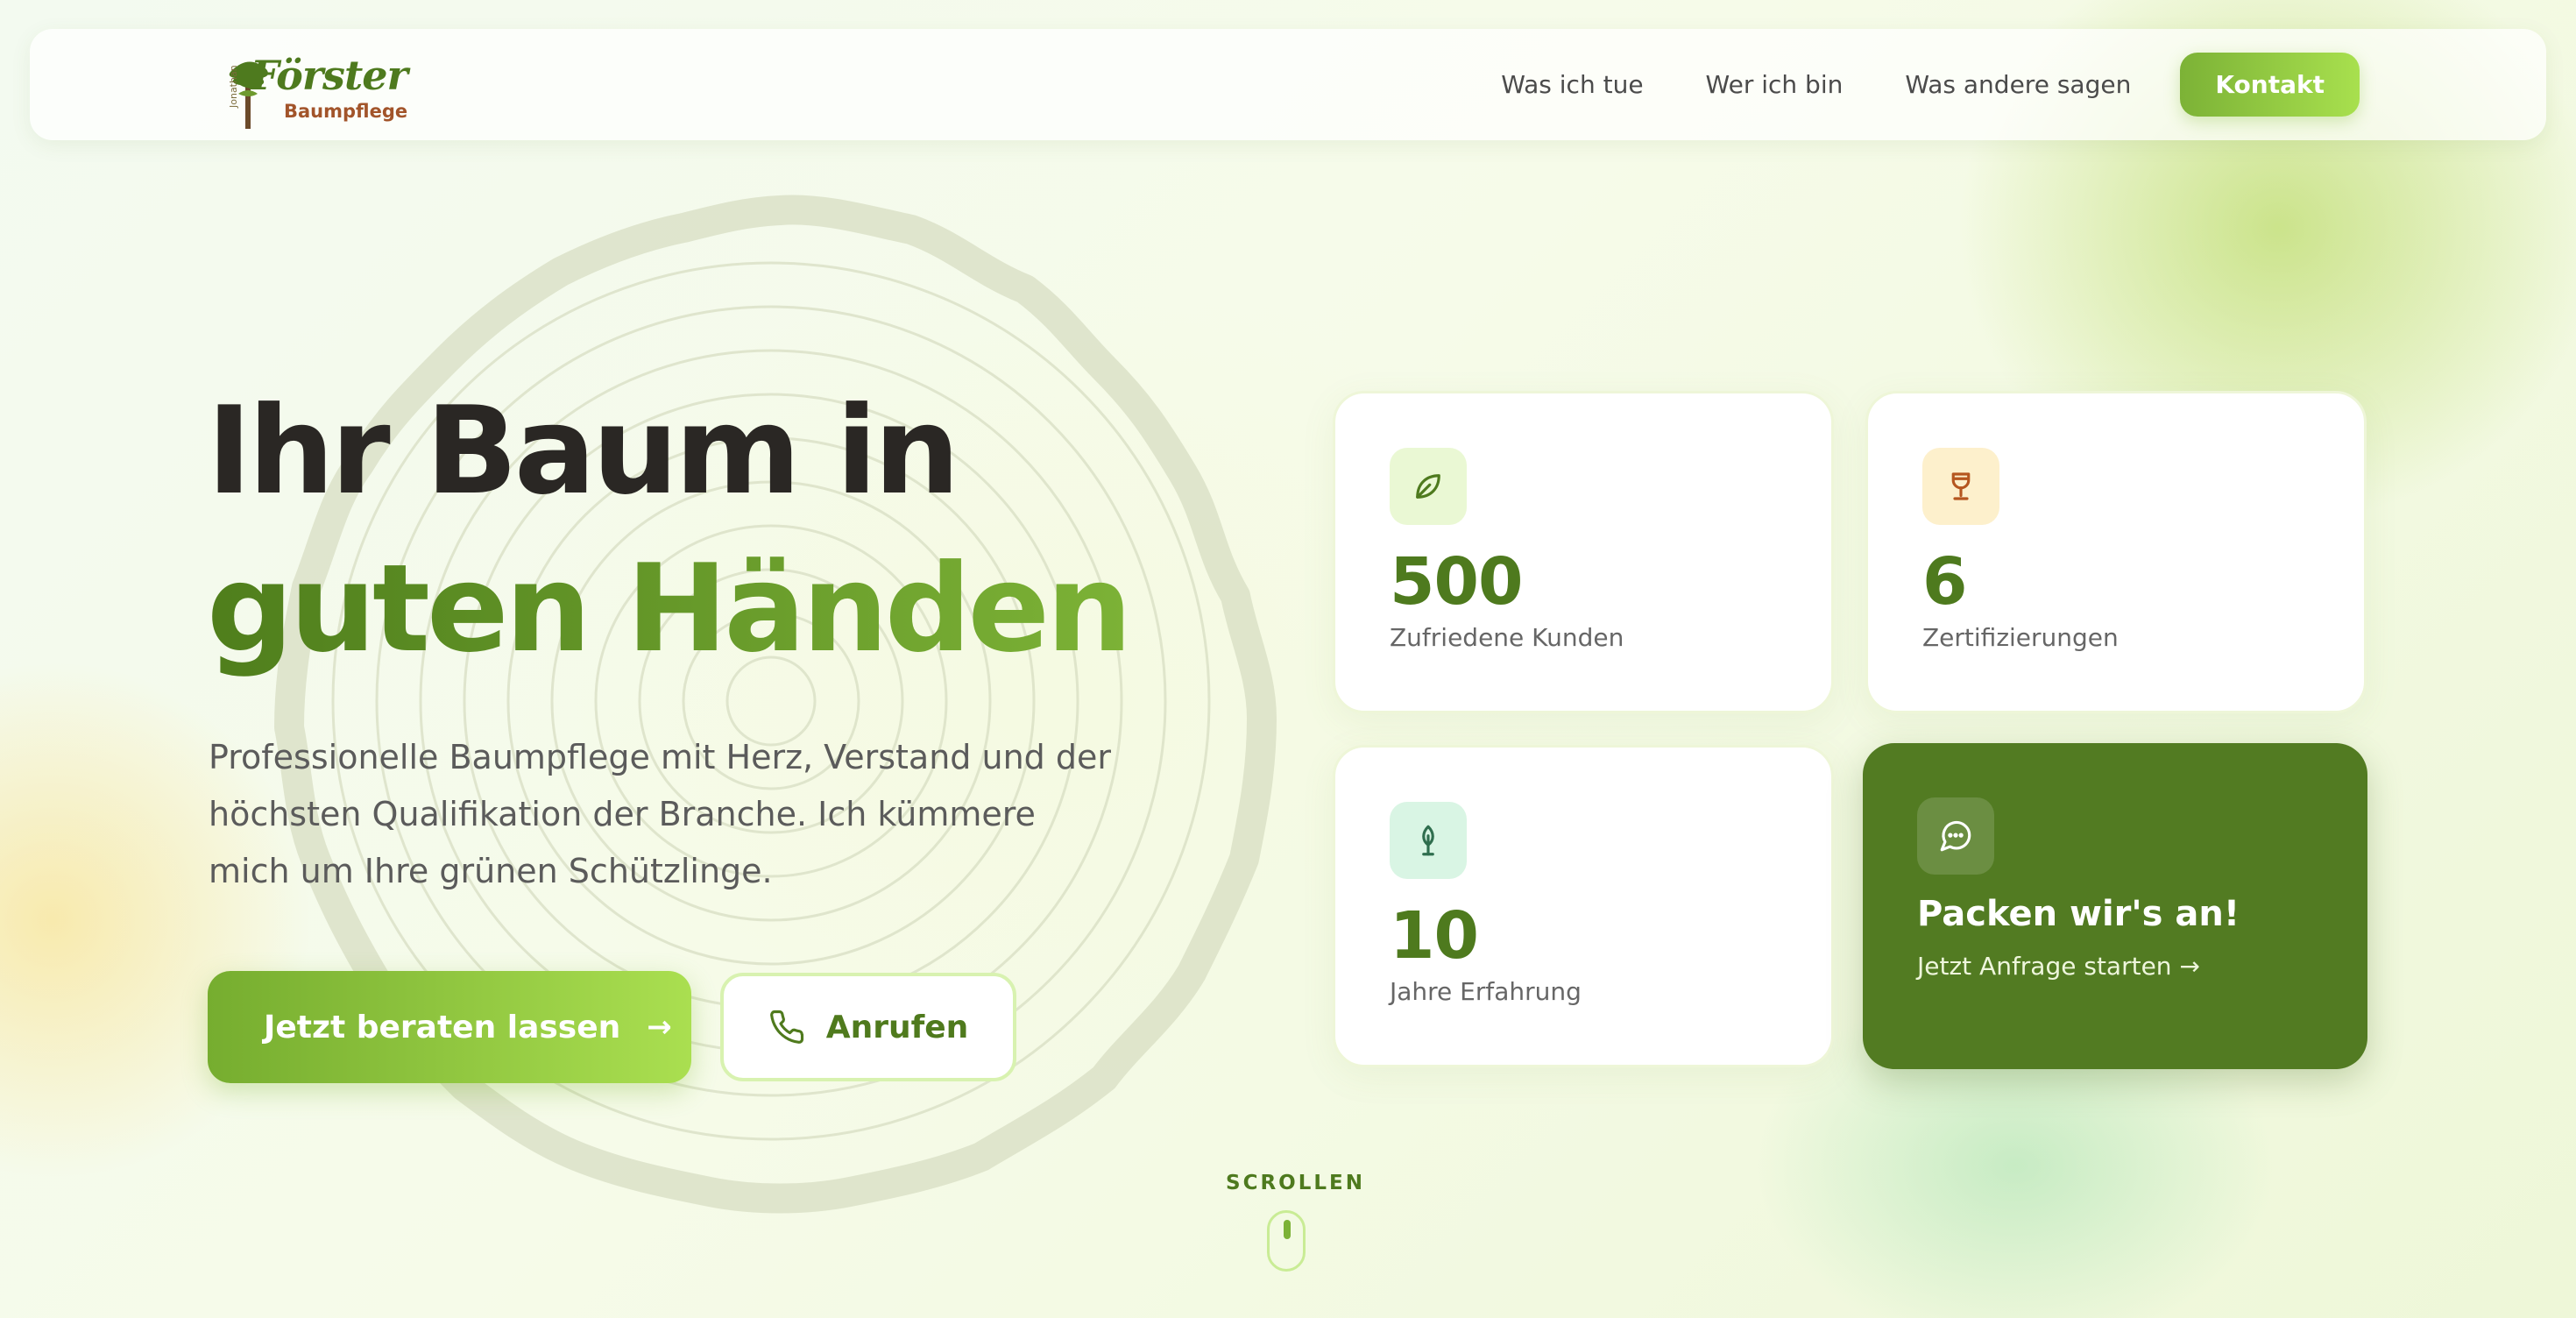 This screenshot has height=1318, width=2576. I want to click on stat-value: 10, so click(1434, 936).